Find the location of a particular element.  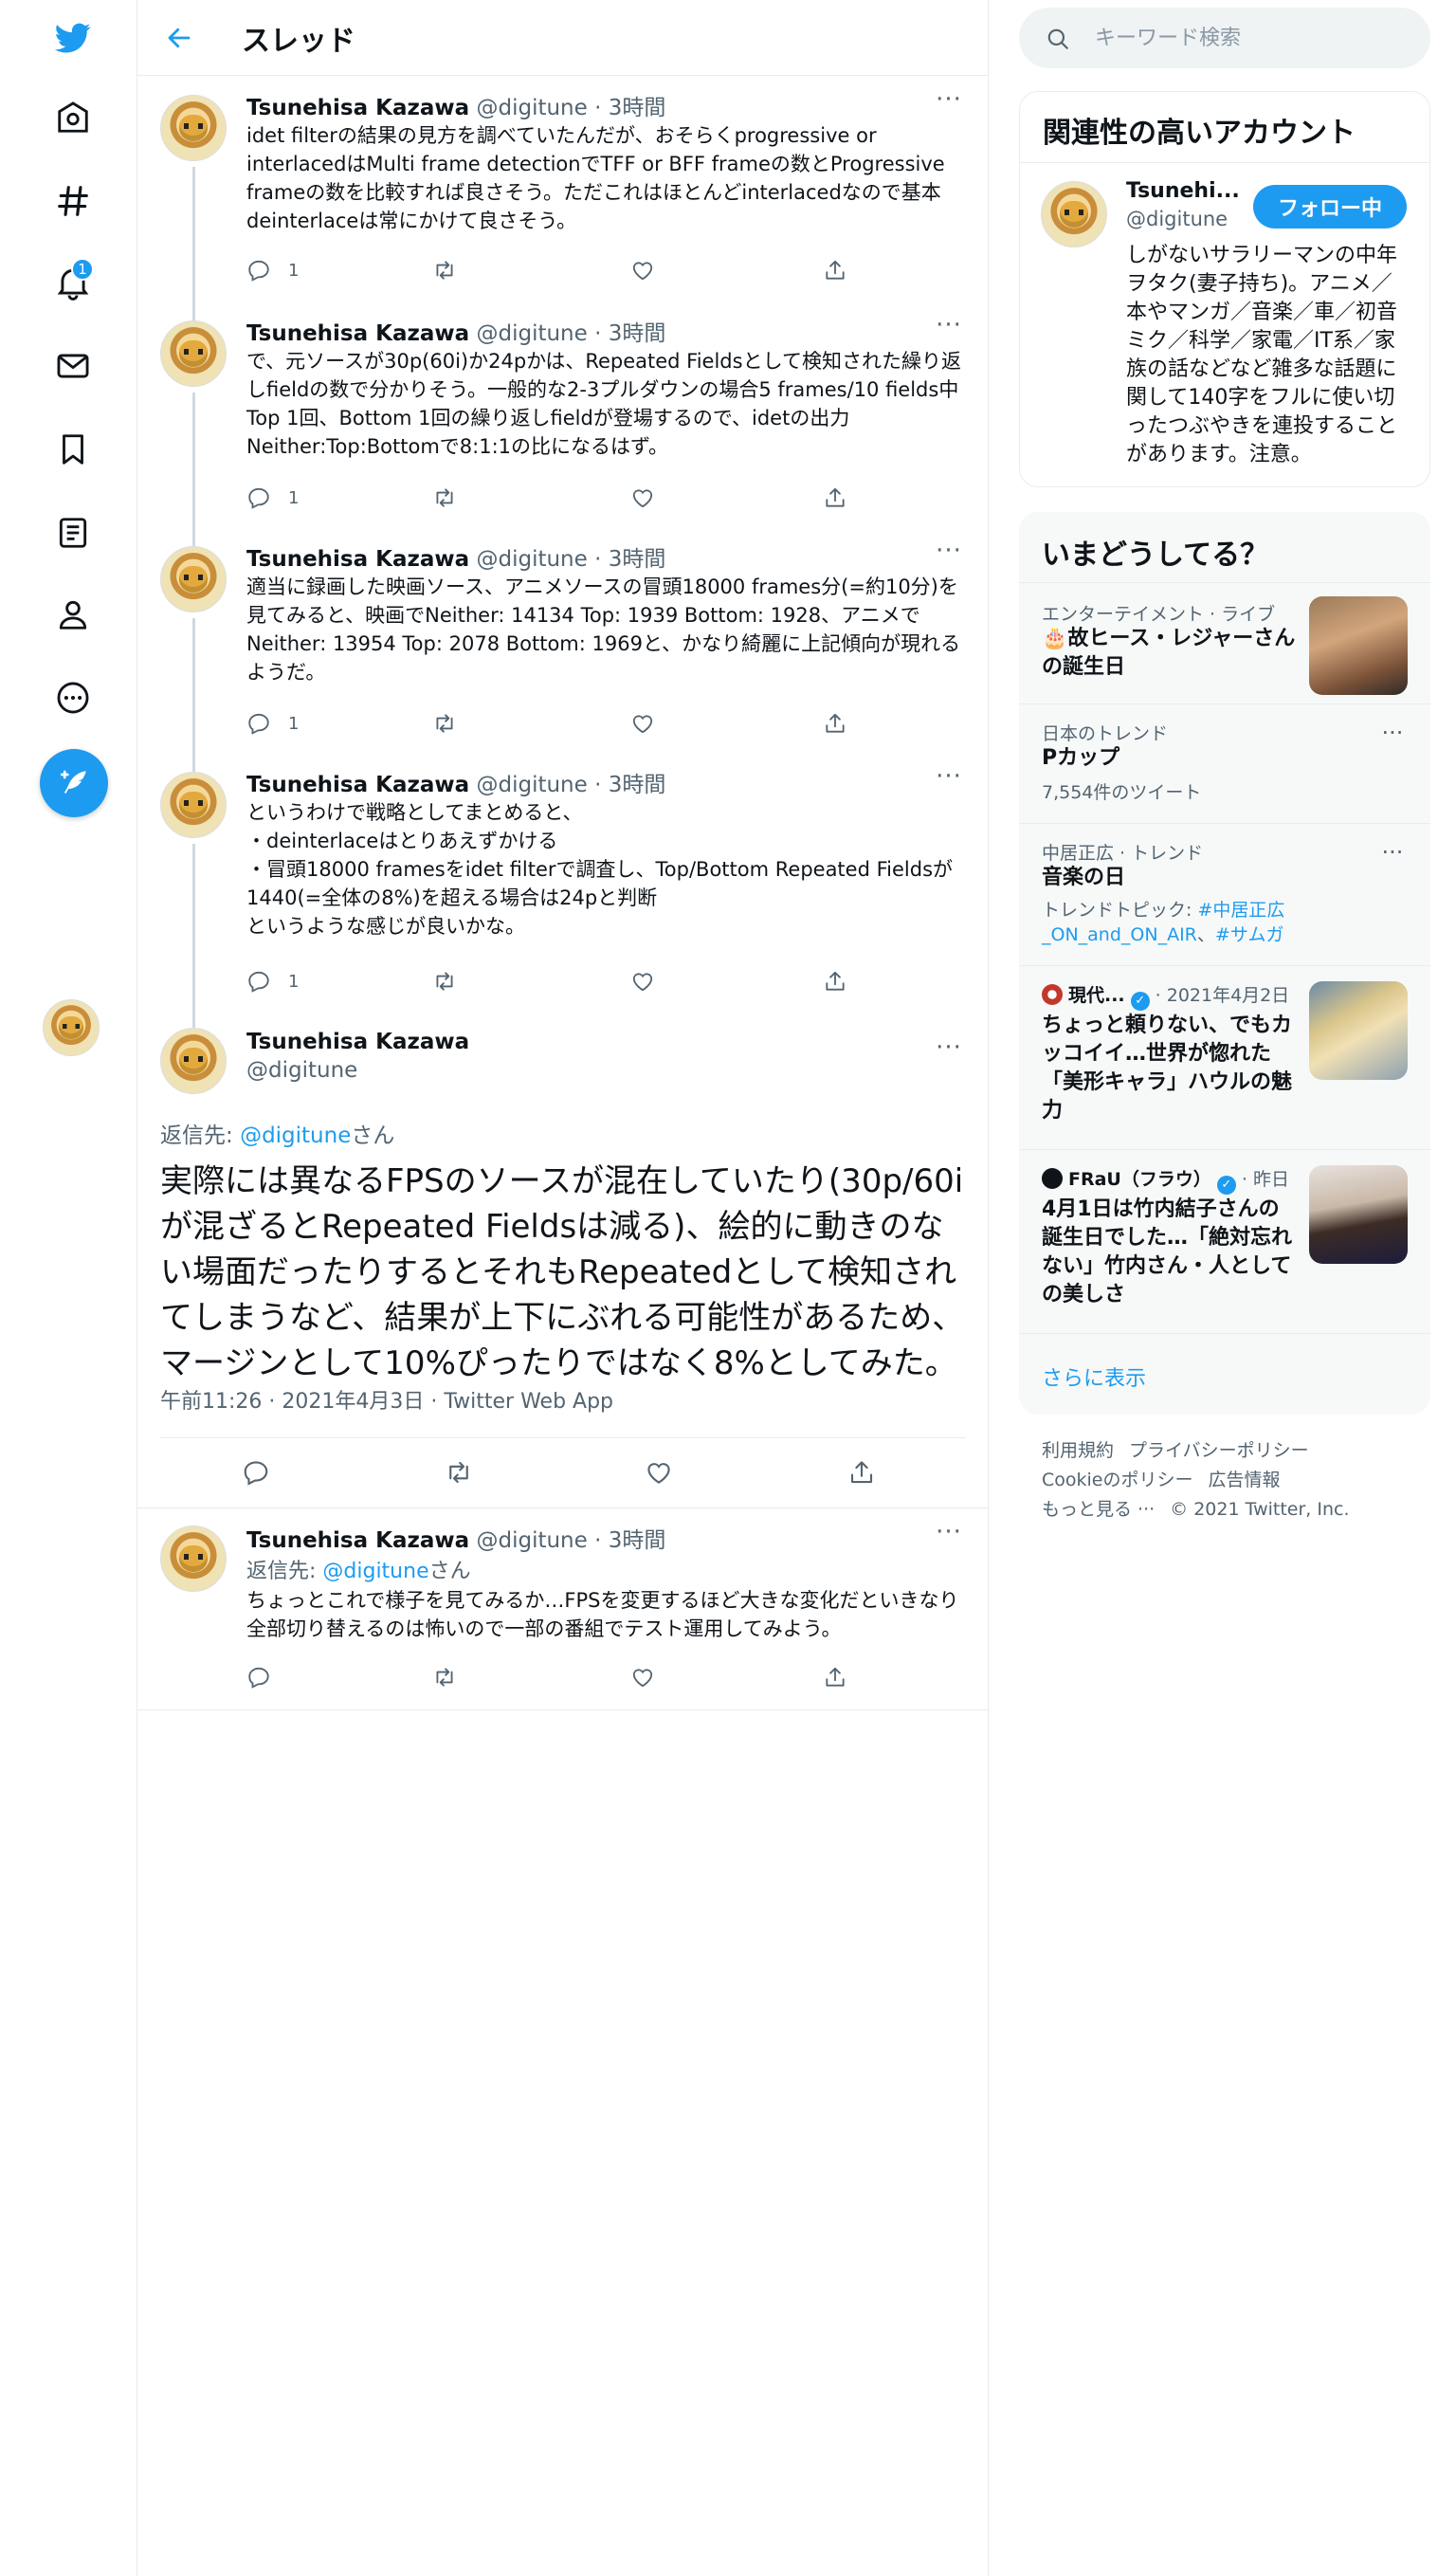

nav-explore is located at coordinates (73, 201).